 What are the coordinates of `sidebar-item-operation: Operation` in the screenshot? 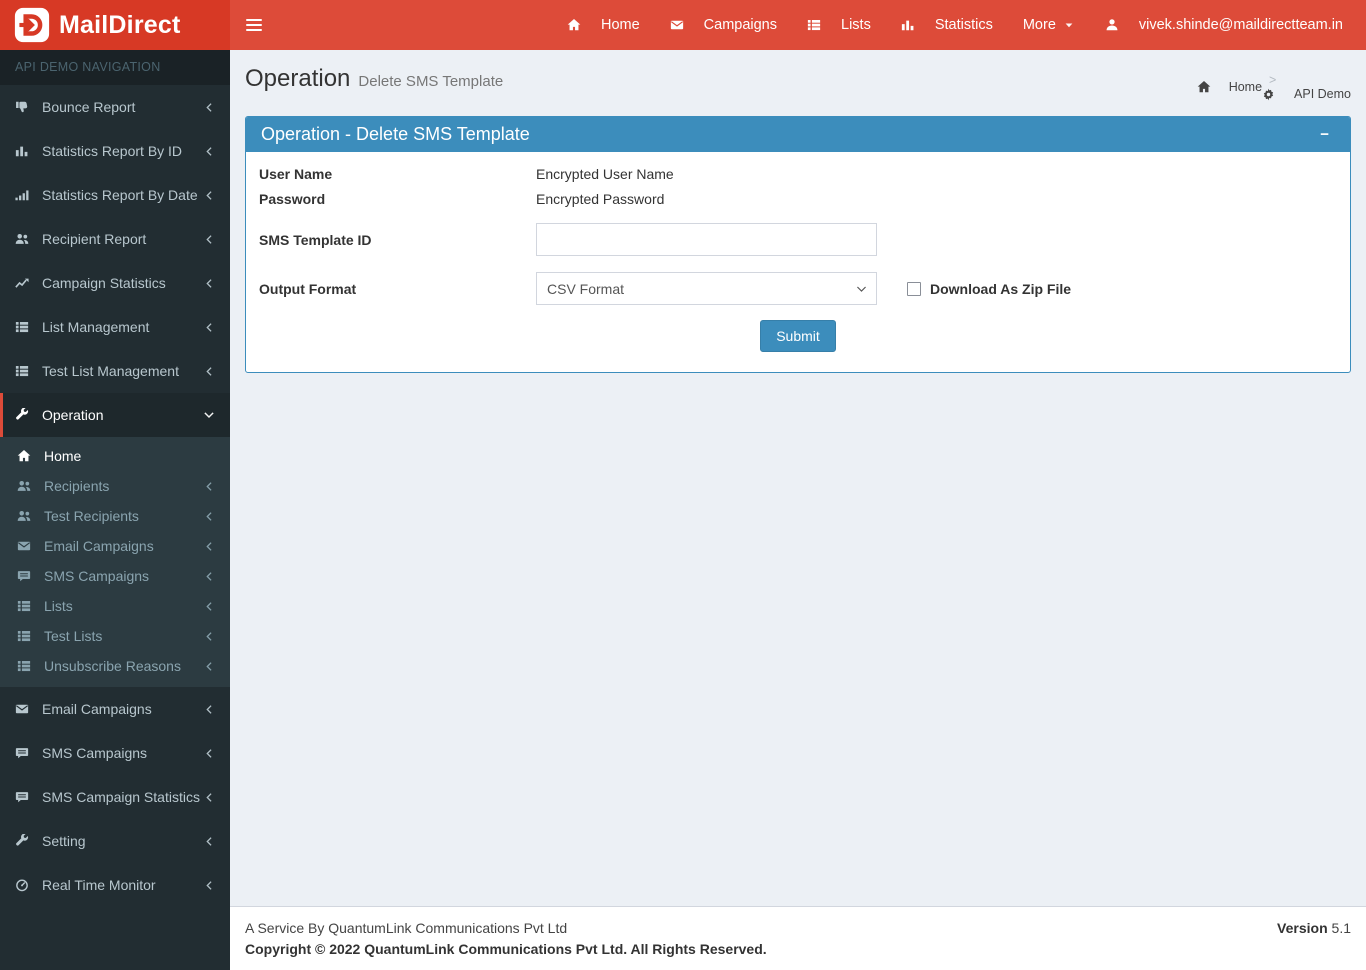 It's located at (115, 415).